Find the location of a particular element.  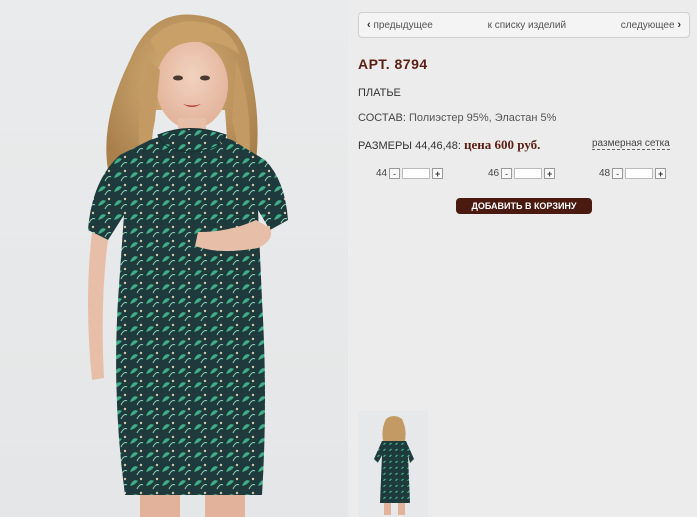

product-type: ПЛАТЬЕ is located at coordinates (379, 93).